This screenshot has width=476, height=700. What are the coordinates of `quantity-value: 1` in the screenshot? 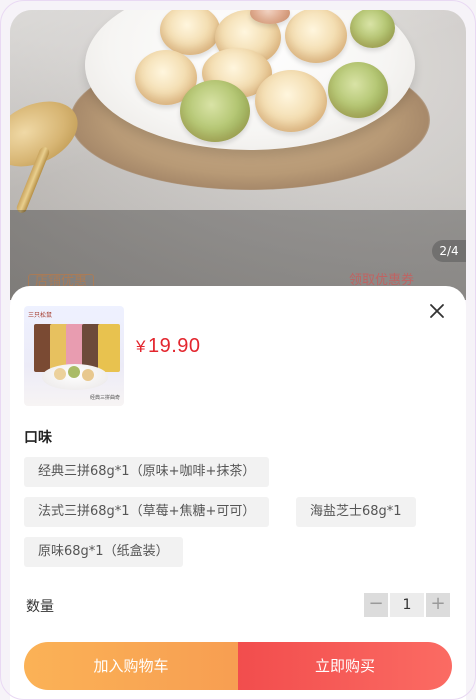 It's located at (407, 605).